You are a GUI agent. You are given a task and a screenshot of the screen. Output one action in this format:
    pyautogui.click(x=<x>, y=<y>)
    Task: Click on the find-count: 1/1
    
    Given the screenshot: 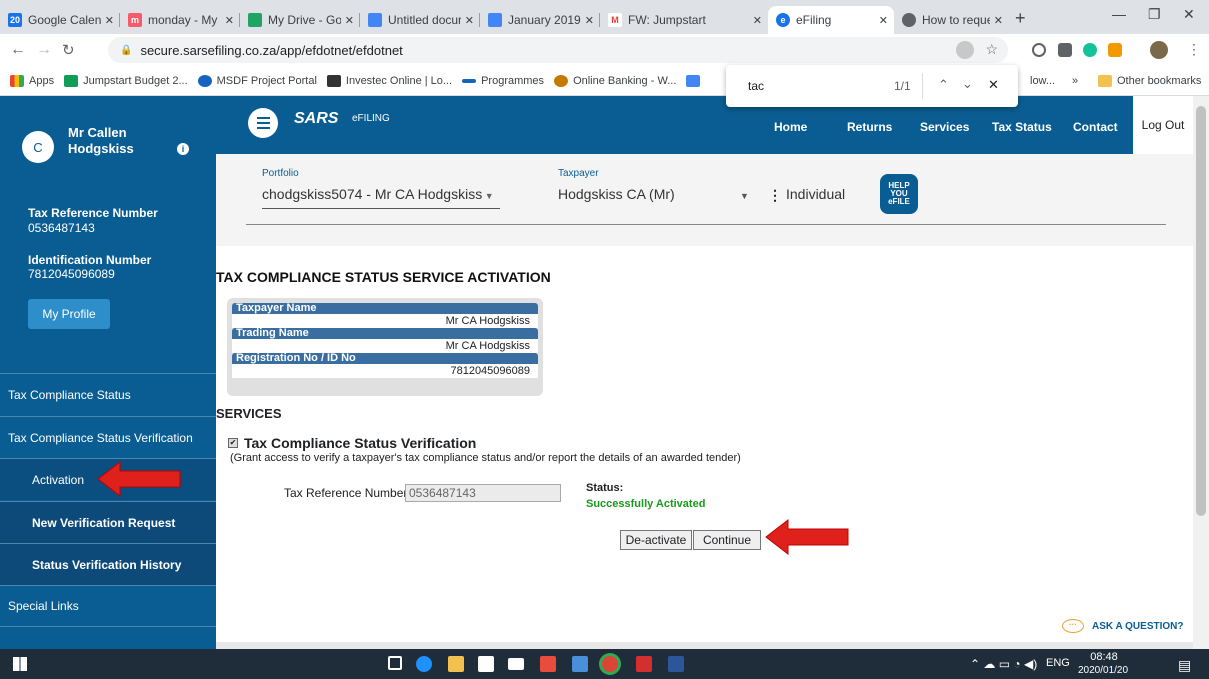 What is the action you would take?
    pyautogui.click(x=902, y=86)
    